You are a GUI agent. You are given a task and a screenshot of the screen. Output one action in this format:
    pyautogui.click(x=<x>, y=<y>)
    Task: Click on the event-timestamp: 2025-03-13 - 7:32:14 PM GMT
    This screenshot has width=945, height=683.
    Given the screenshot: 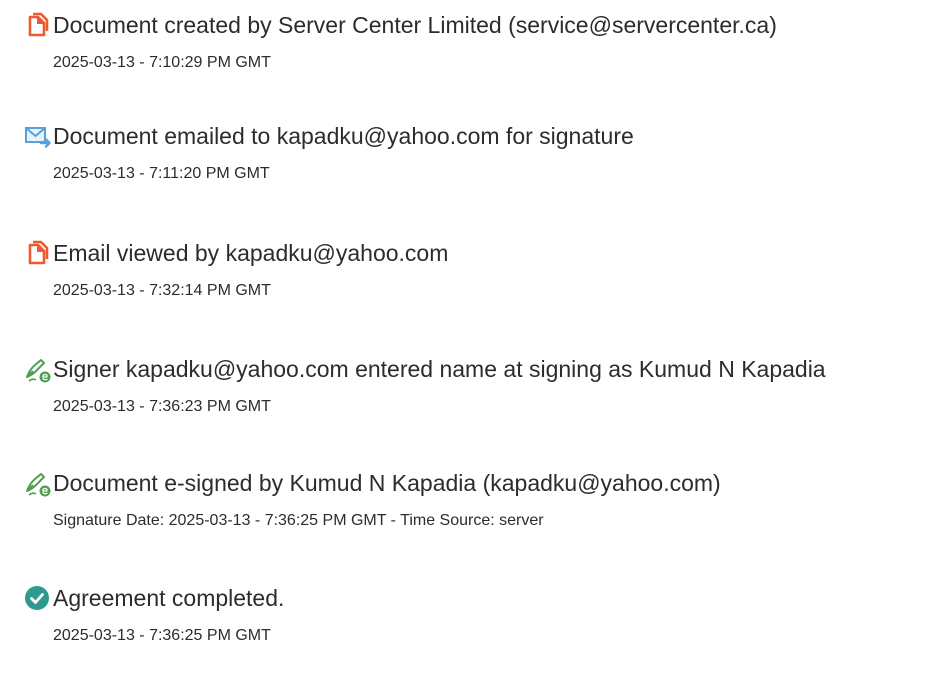 What is the action you would take?
    pyautogui.click(x=162, y=290)
    